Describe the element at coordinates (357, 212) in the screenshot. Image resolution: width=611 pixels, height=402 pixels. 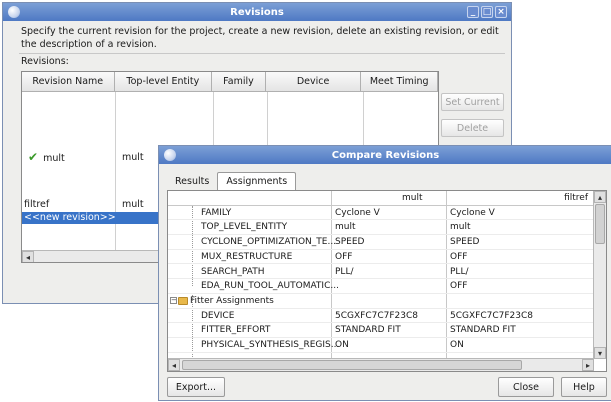
I see `value-mult: Cyclone V` at that location.